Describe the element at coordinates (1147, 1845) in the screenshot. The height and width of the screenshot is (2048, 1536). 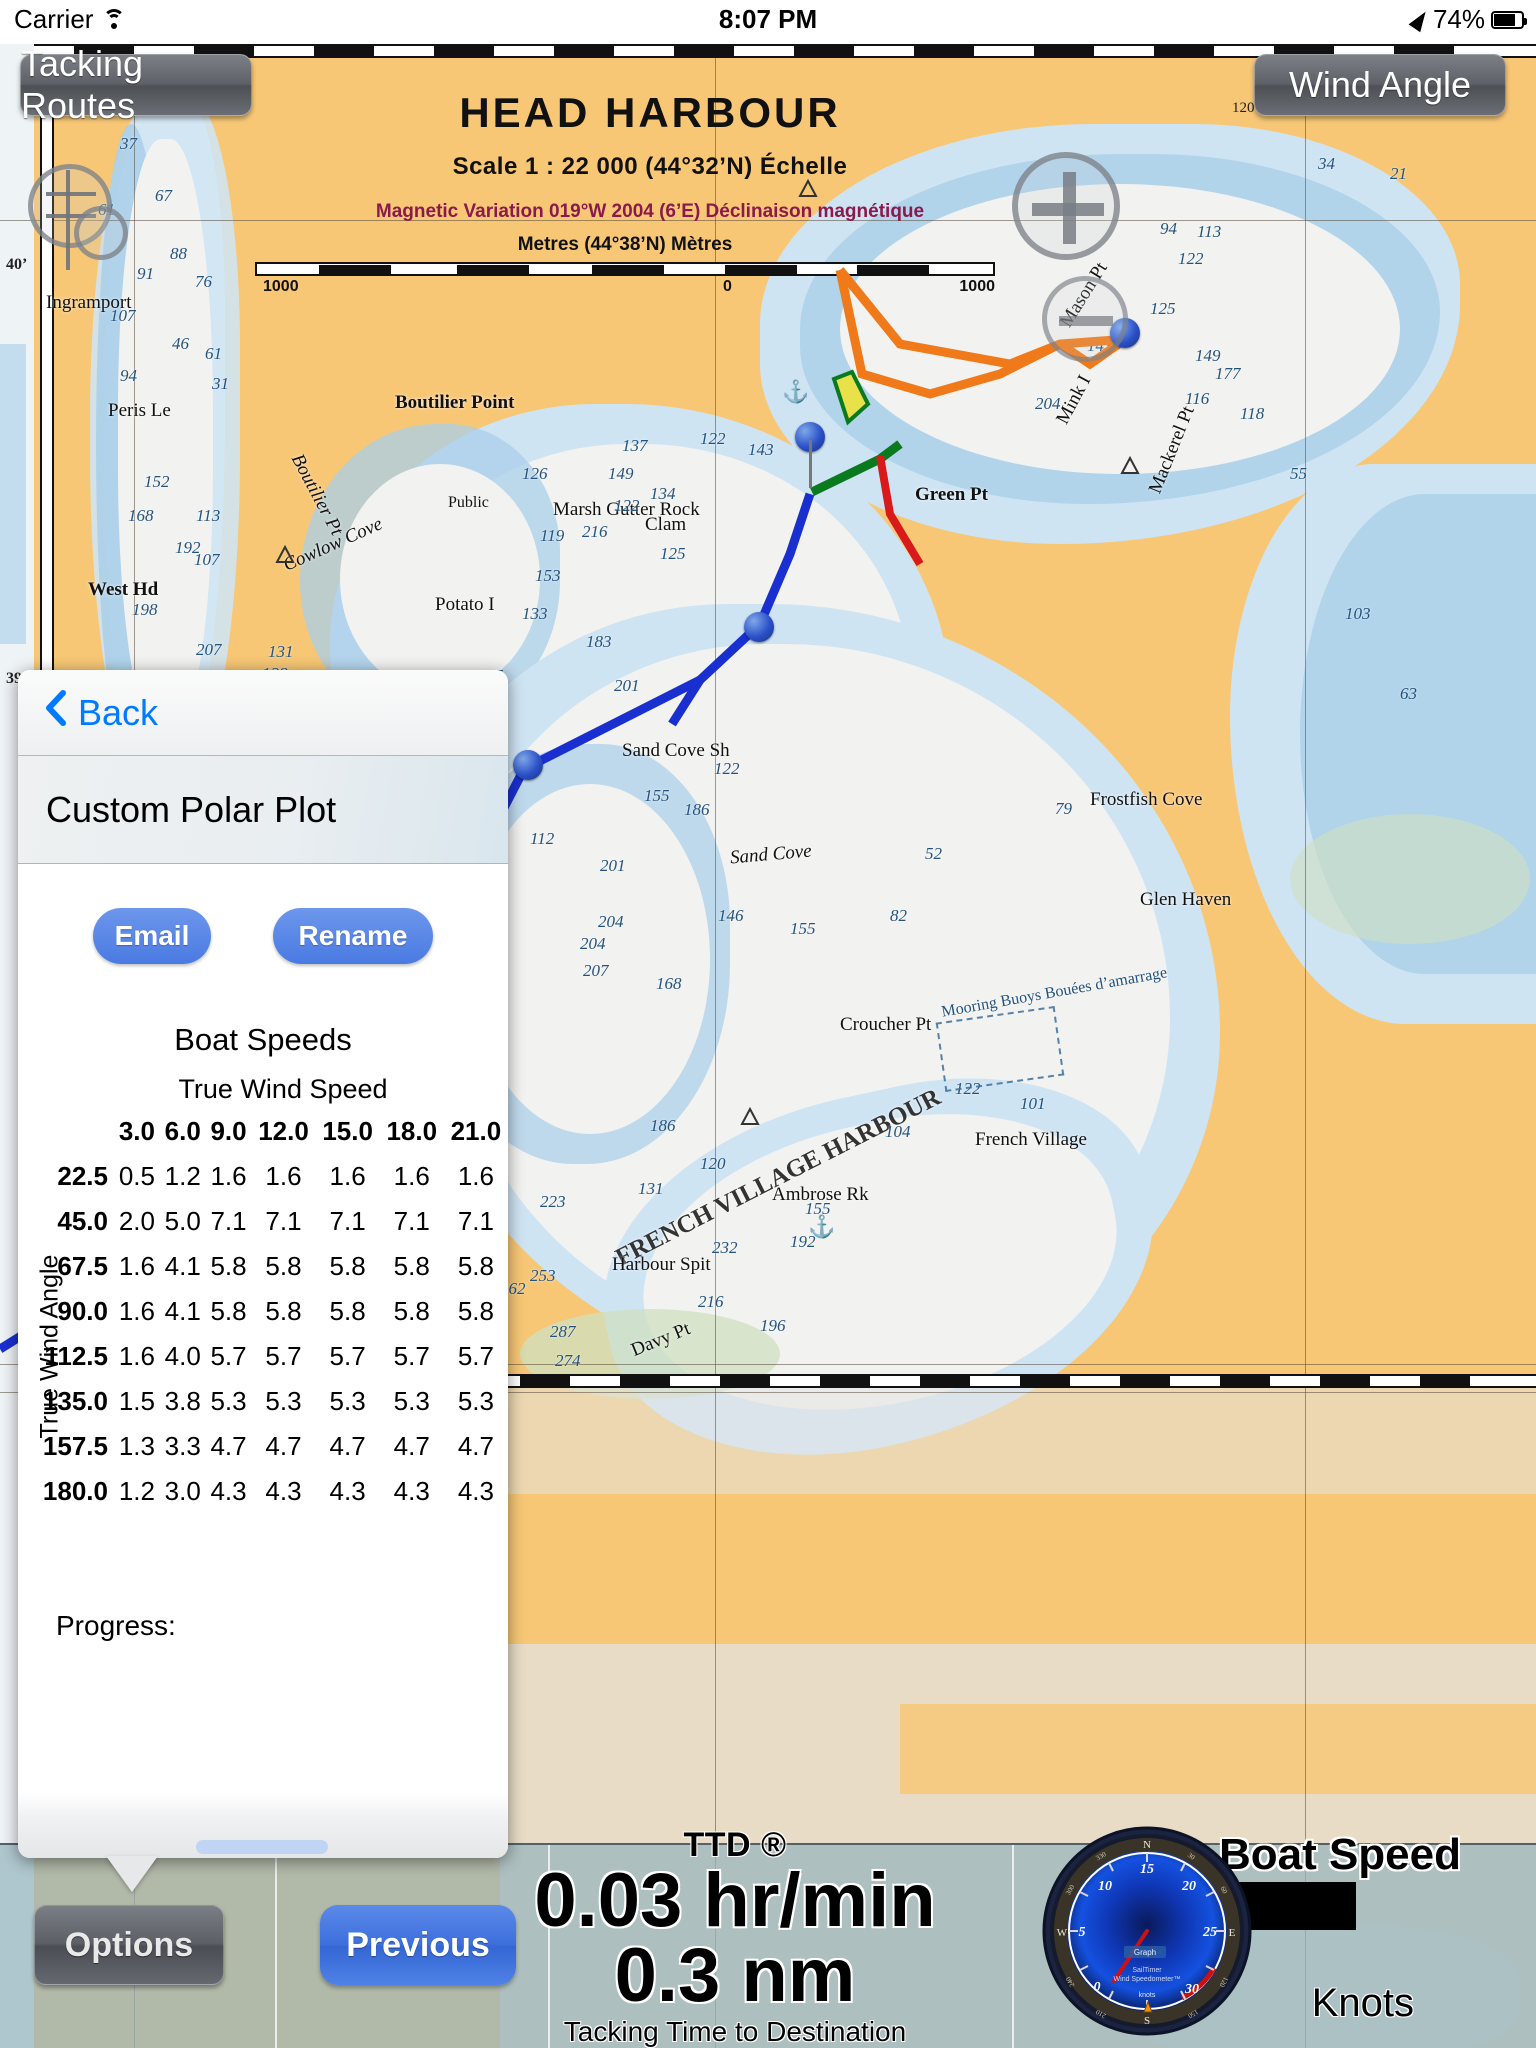
I see `gauge-compass-n: N` at that location.